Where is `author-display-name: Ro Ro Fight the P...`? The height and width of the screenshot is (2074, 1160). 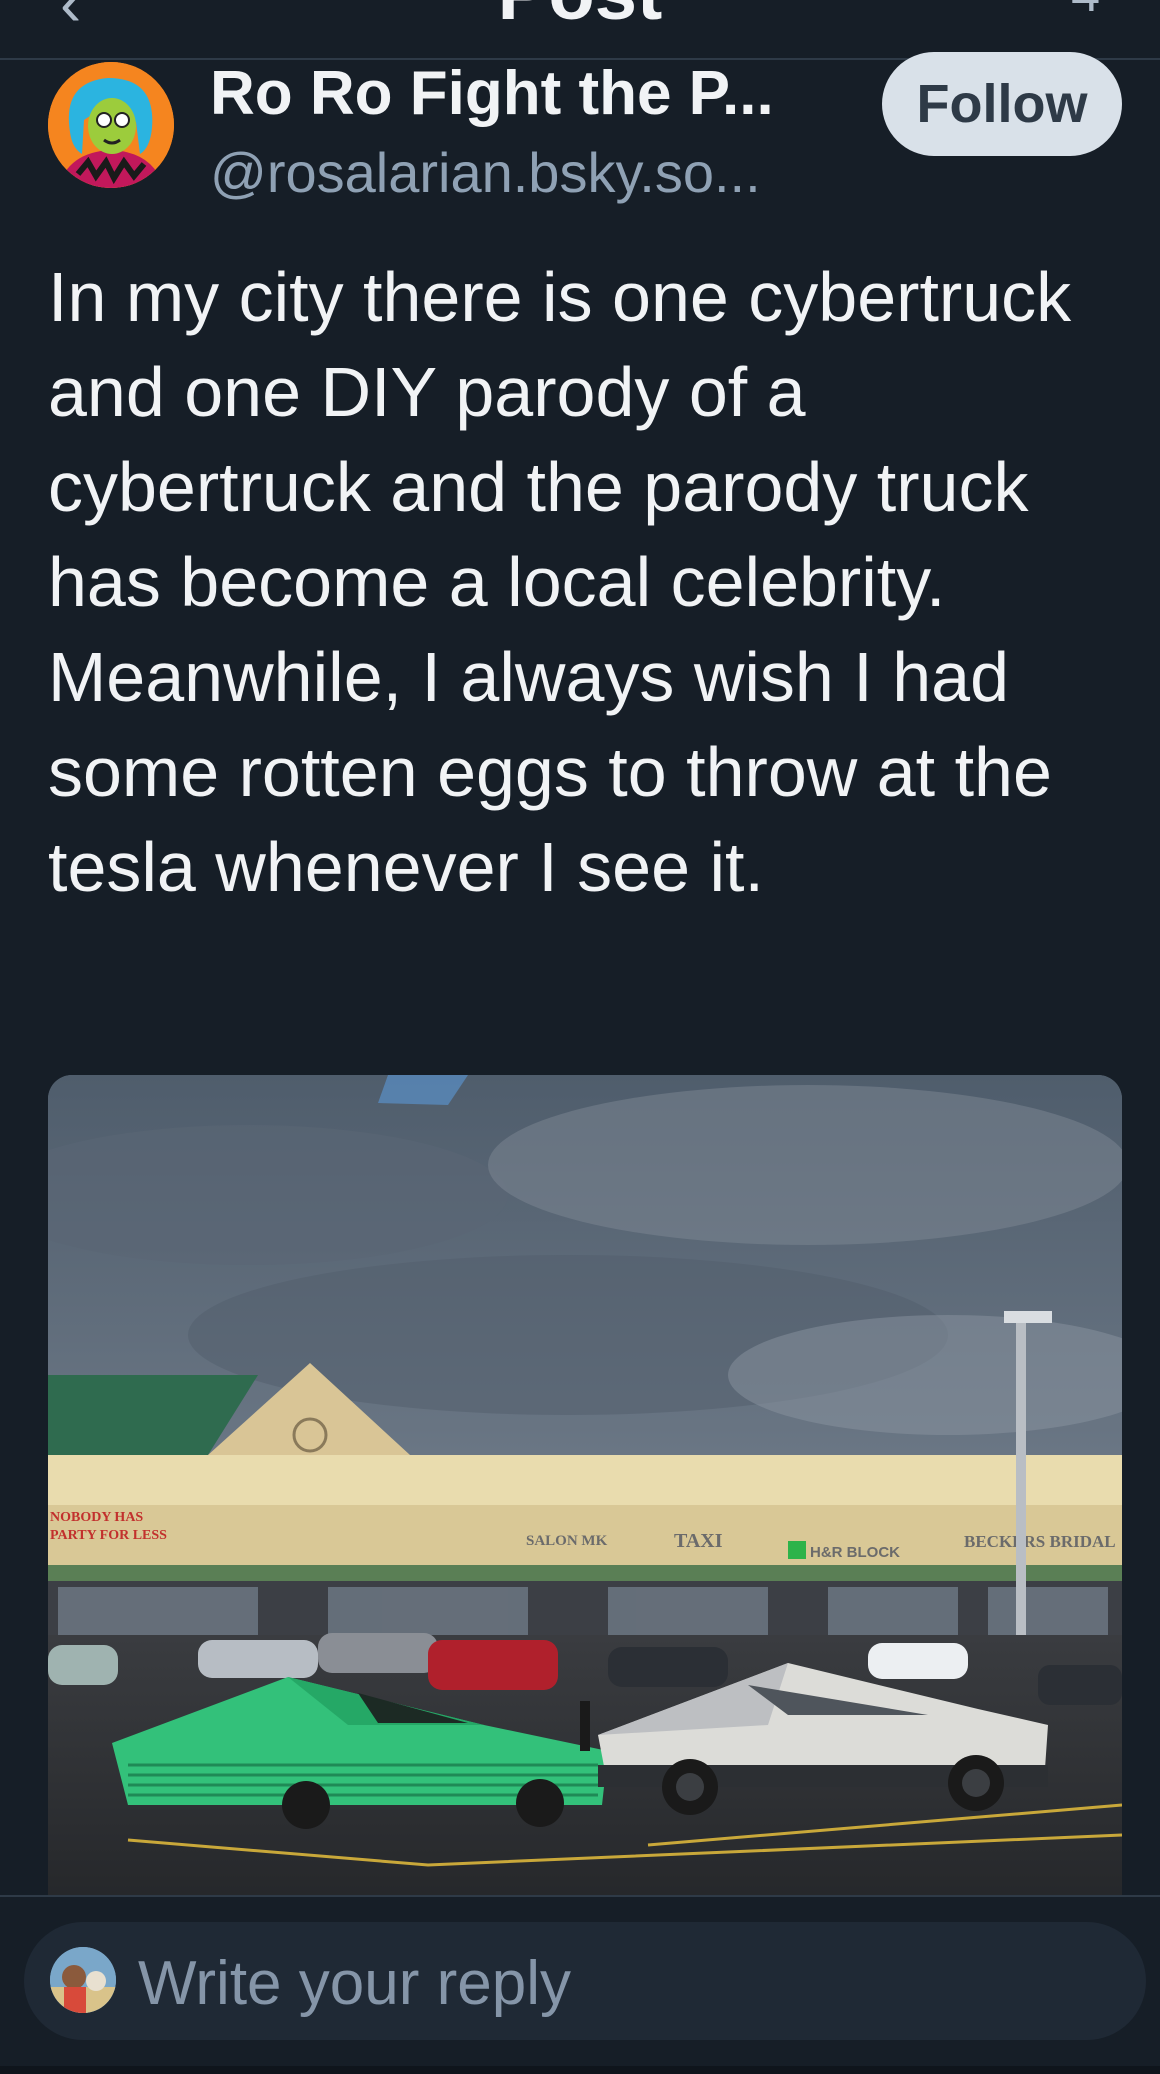 author-display-name: Ro Ro Fight the P... is located at coordinates (492, 93).